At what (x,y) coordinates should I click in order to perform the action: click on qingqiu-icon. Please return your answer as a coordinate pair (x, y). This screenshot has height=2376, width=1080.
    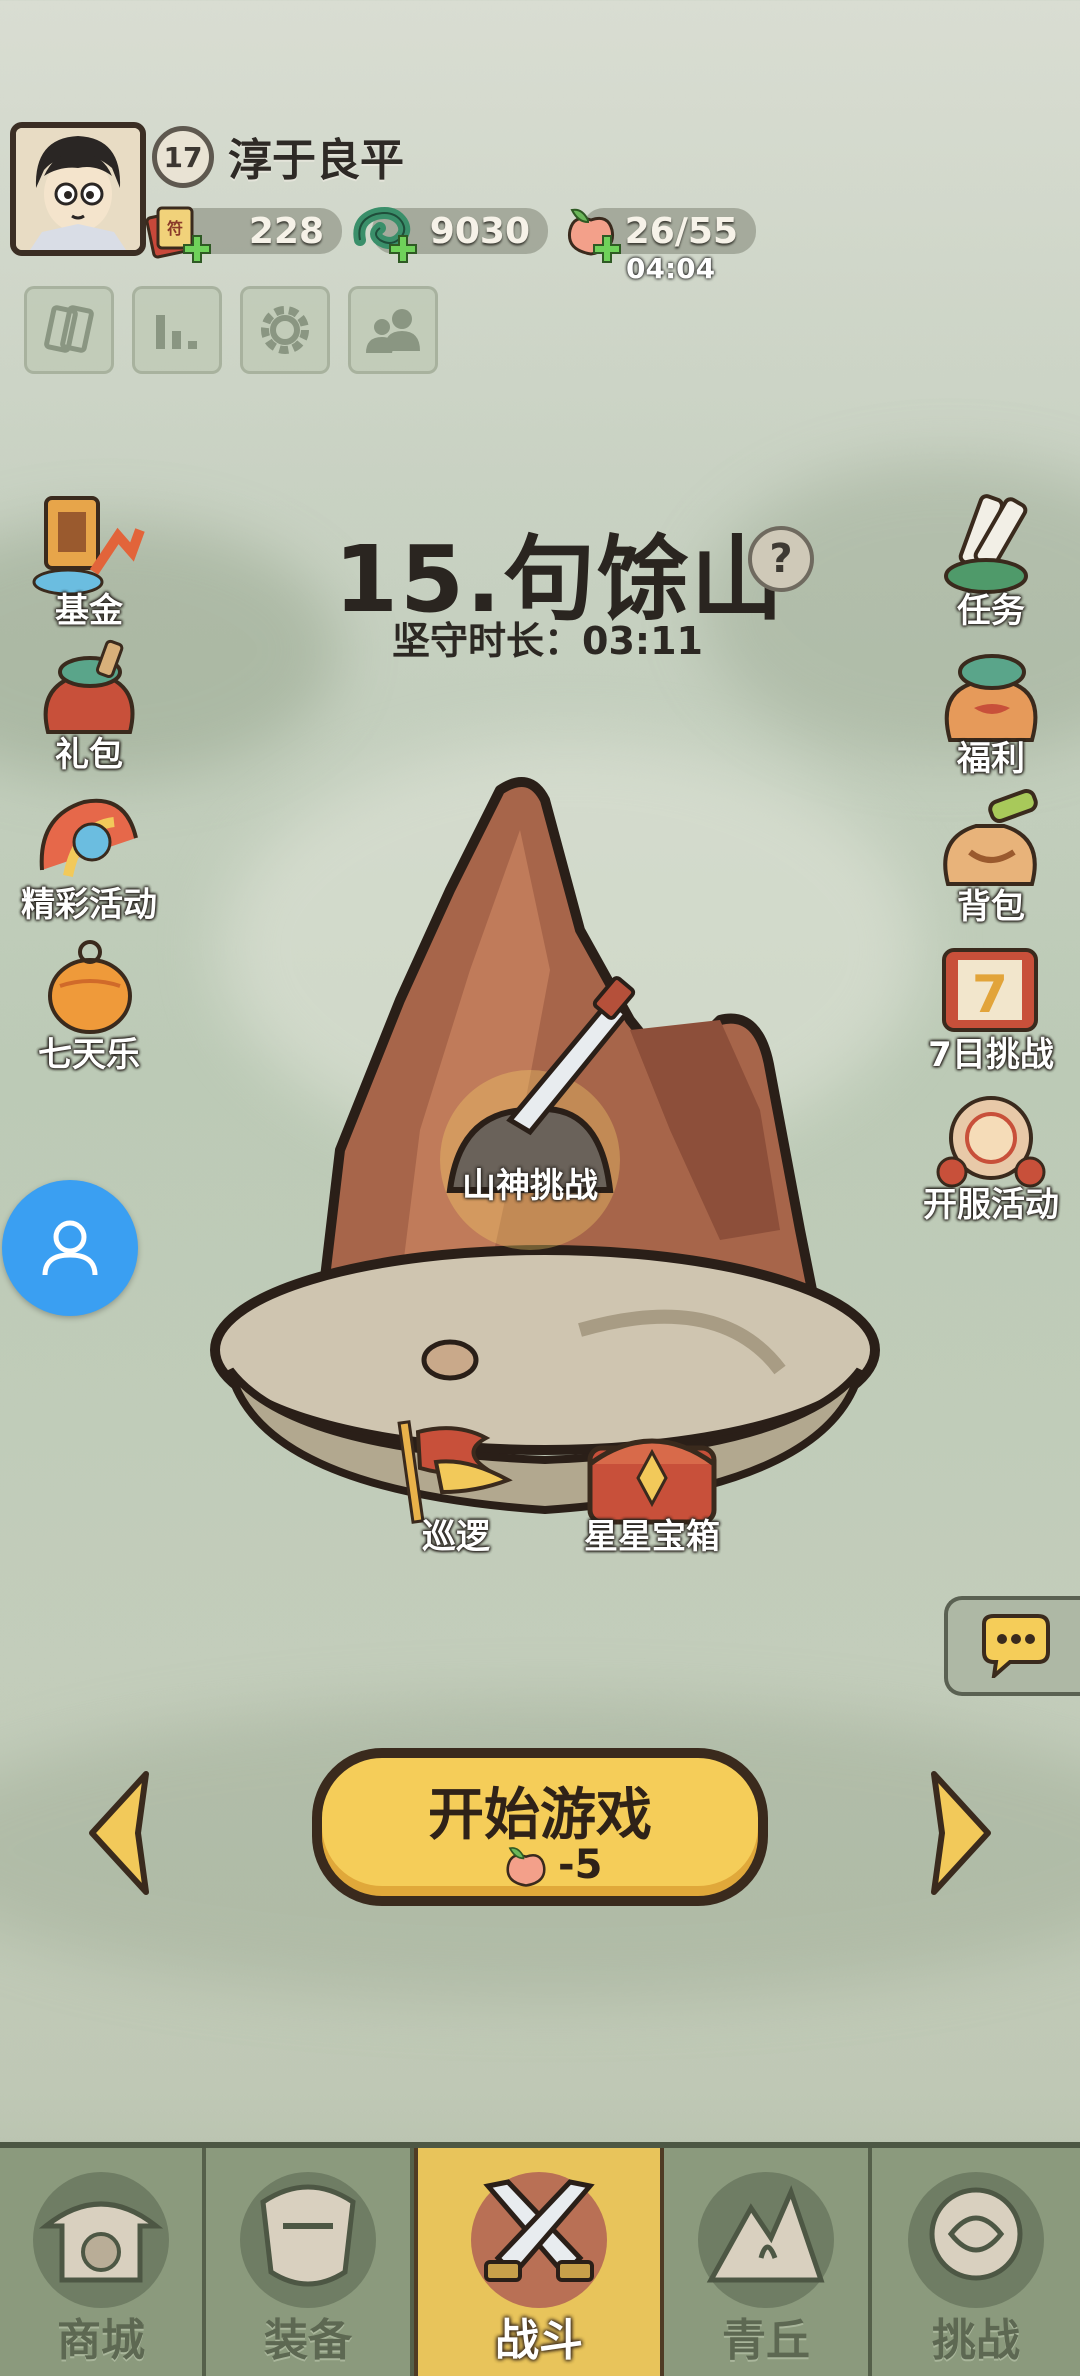
    Looking at the image, I should click on (765, 2234).